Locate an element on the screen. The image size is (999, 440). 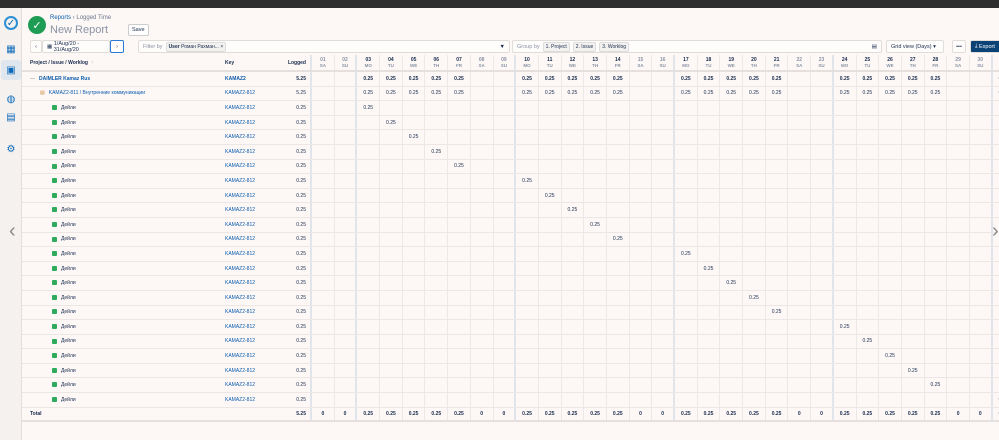
day-cell: 25 TU is located at coordinates (868, 62).